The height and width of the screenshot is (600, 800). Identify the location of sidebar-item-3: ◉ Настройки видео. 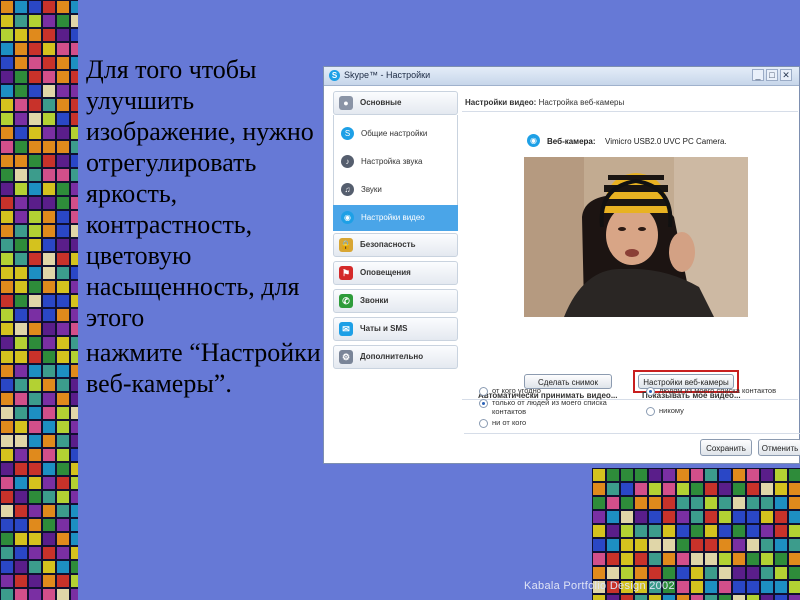
(395, 218).